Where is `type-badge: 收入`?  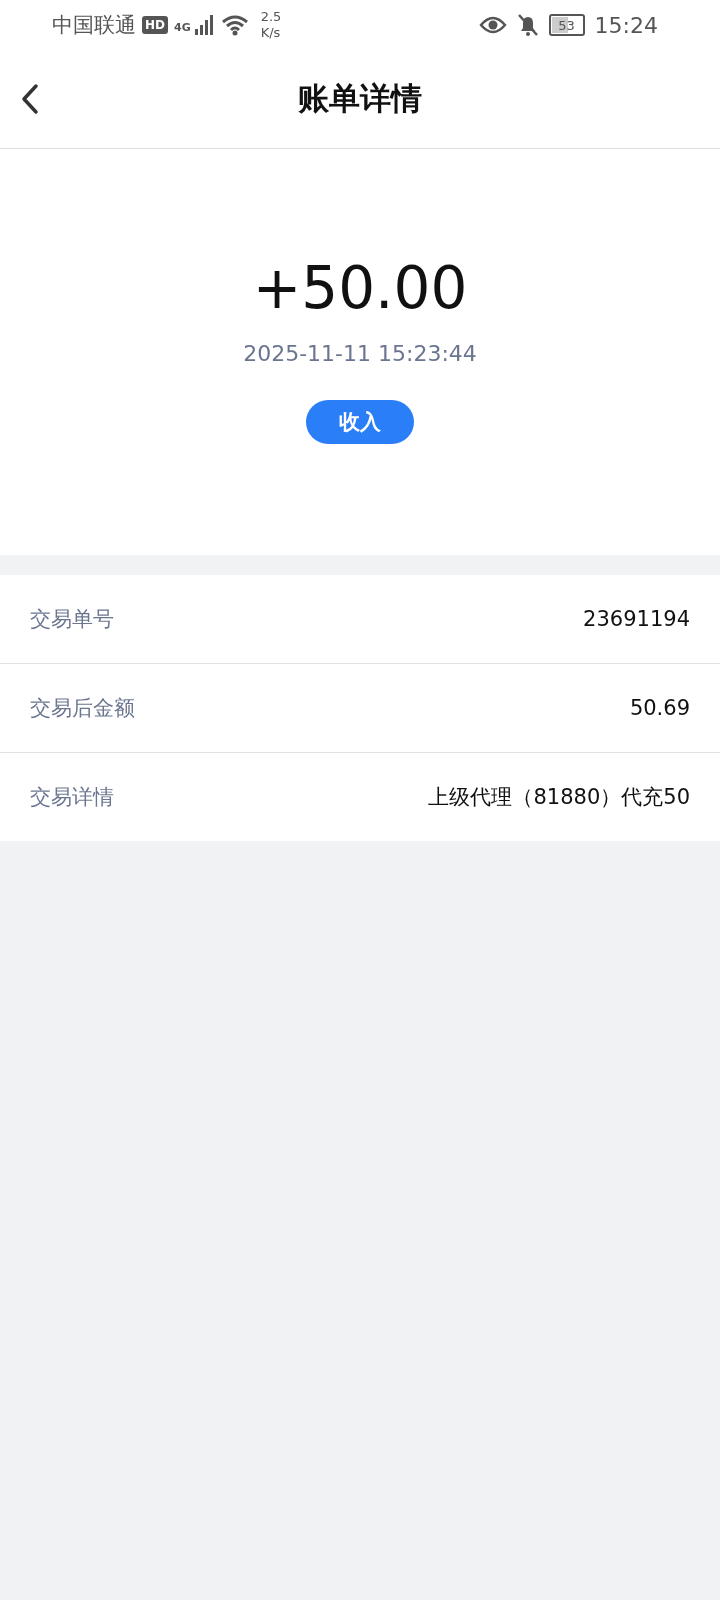 type-badge: 收入 is located at coordinates (360, 422).